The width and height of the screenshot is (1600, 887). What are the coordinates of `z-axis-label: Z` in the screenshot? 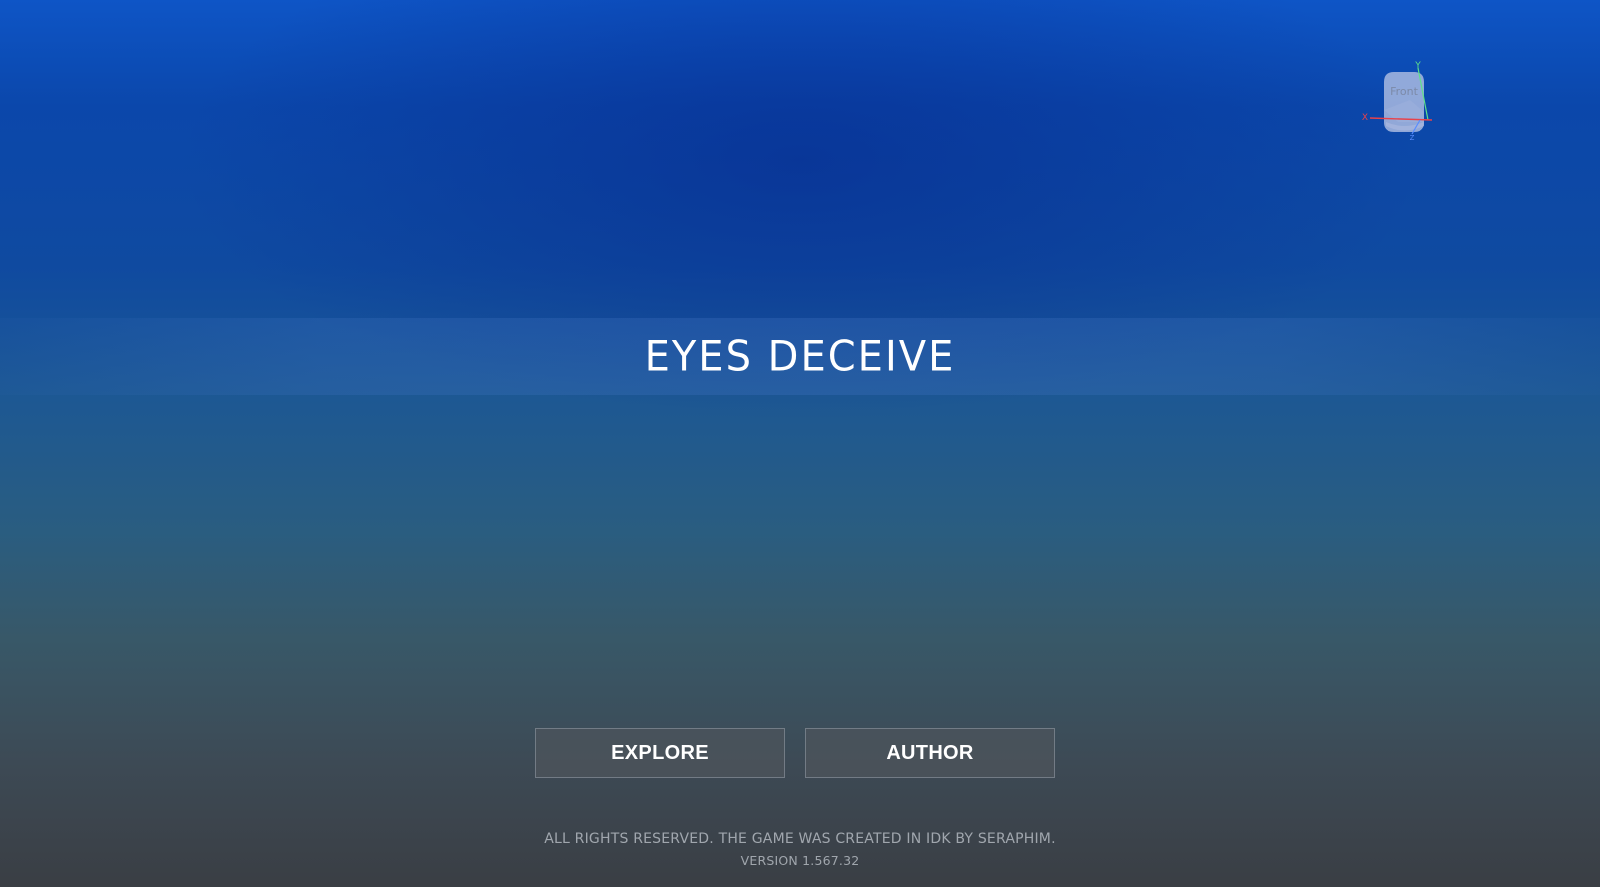 It's located at (1412, 138).